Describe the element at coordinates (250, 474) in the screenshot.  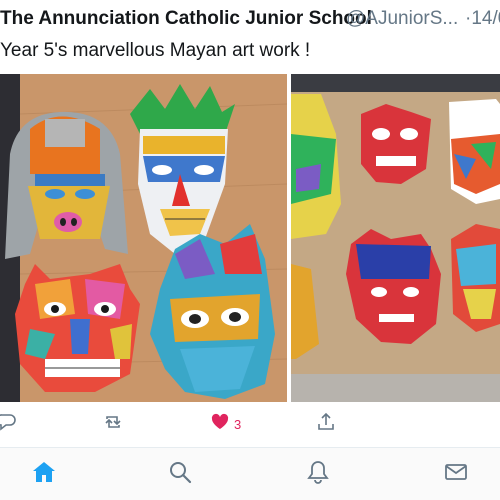
I see `bottom-tab-bar` at that location.